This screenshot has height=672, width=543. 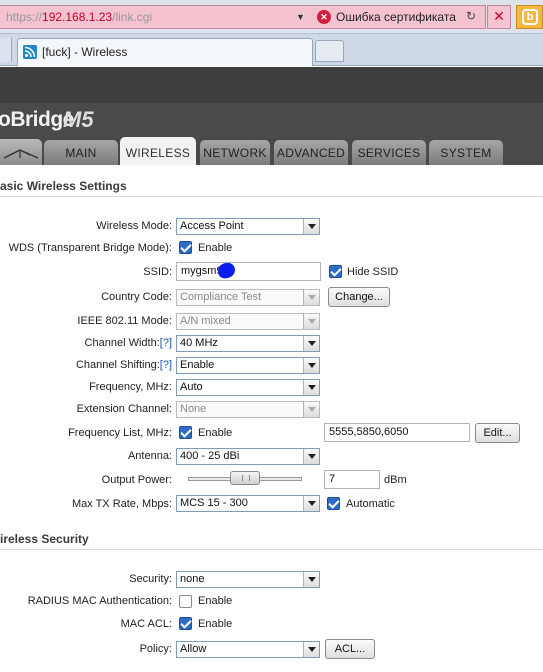 What do you see at coordinates (6, 50) in the screenshot?
I see `tab-previous` at bounding box center [6, 50].